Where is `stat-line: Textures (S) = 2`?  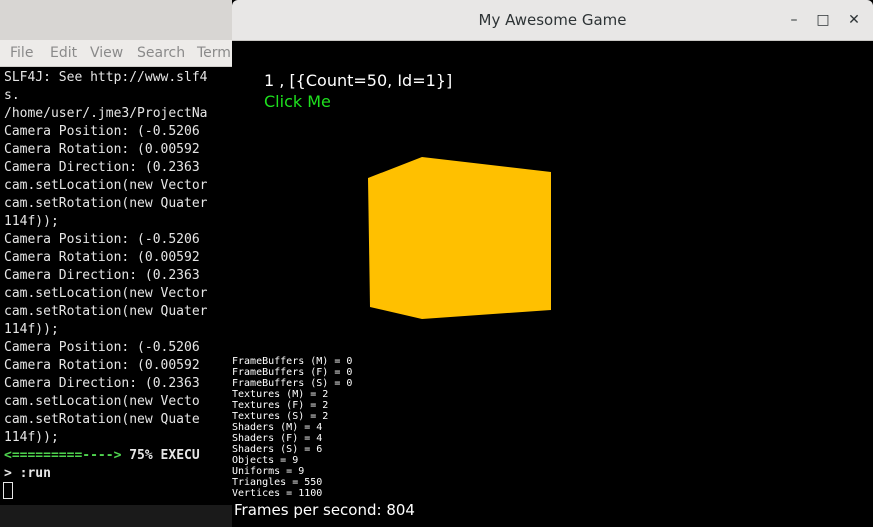 stat-line: Textures (S) = 2 is located at coordinates (280, 416).